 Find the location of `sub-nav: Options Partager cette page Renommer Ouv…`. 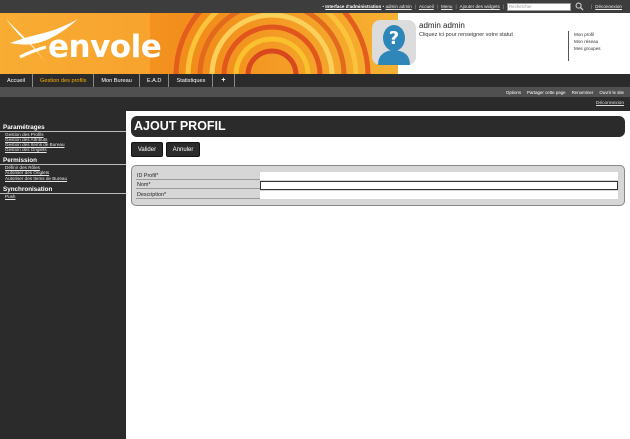

sub-nav: Options Partager cette page Renommer Ouv… is located at coordinates (315, 92).